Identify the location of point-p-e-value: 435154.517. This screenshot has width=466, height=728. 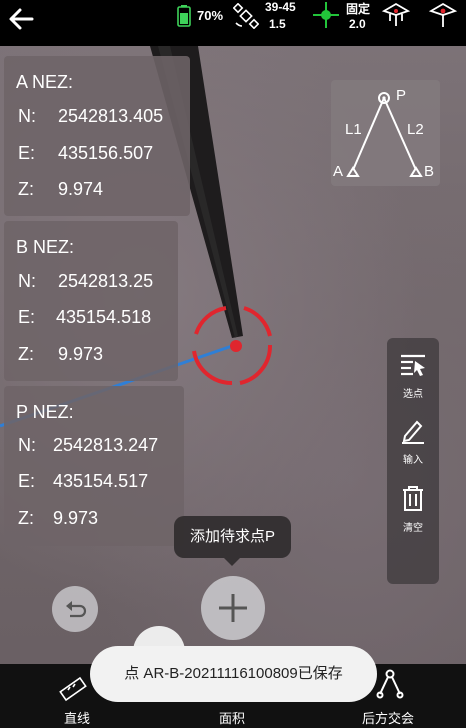
(101, 481).